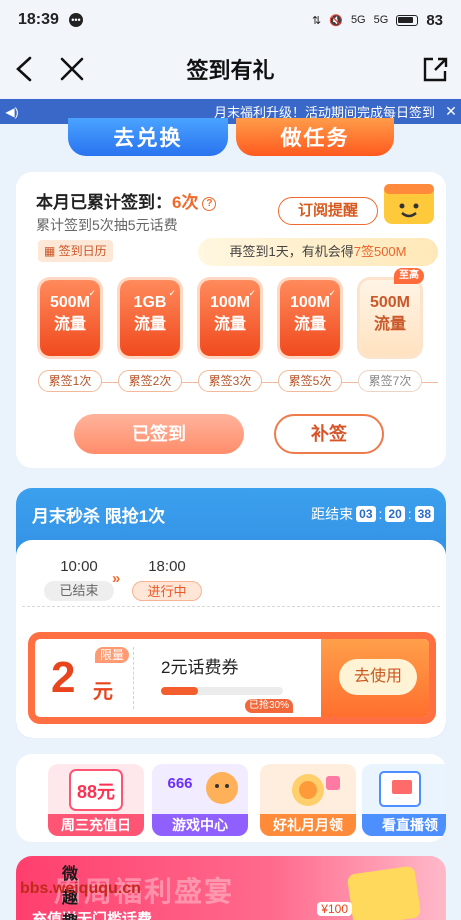 The height and width of the screenshot is (920, 461). Describe the element at coordinates (185, 202) in the screenshot. I see `signin-count: 6次` at that location.